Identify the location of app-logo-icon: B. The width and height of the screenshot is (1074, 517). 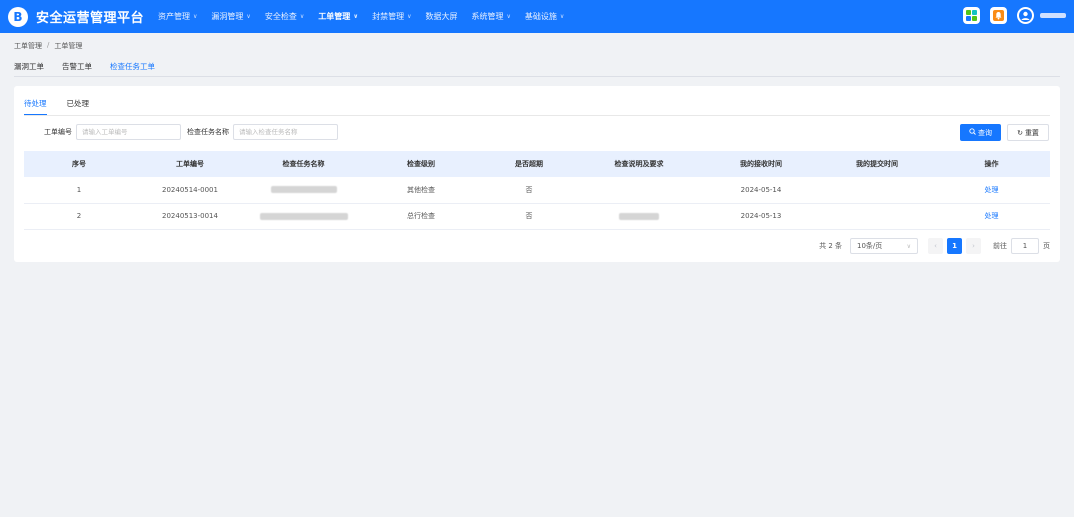
(18, 16).